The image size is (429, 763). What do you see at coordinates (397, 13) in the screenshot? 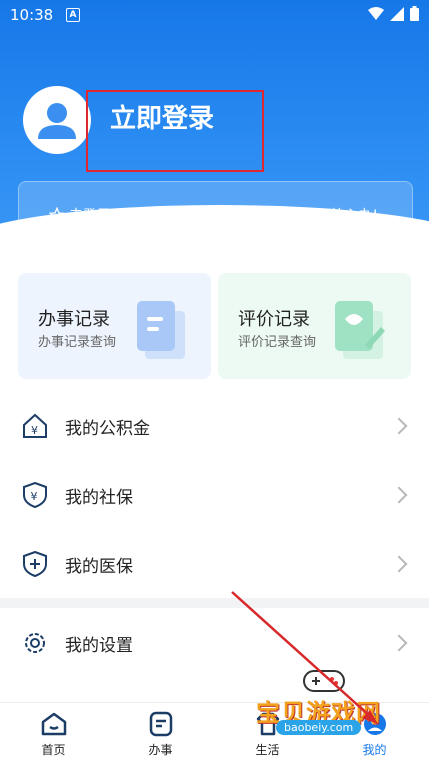
I see `signal-icon` at bounding box center [397, 13].